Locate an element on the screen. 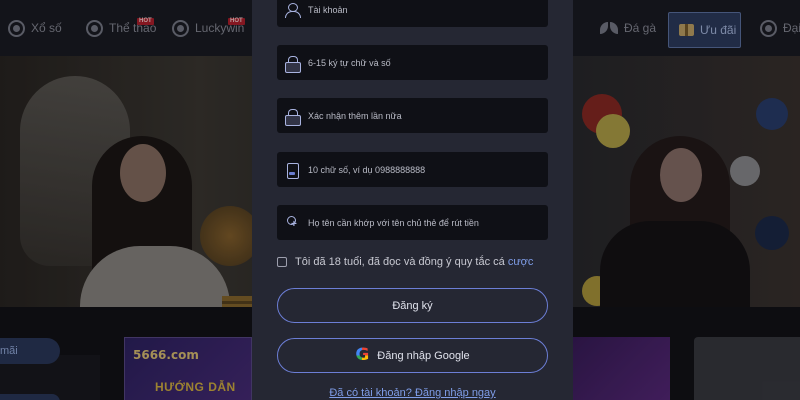 Image resolution: width=800 pixels, height=400 pixels. nav-item-cockfight: Đá gà is located at coordinates (628, 28).